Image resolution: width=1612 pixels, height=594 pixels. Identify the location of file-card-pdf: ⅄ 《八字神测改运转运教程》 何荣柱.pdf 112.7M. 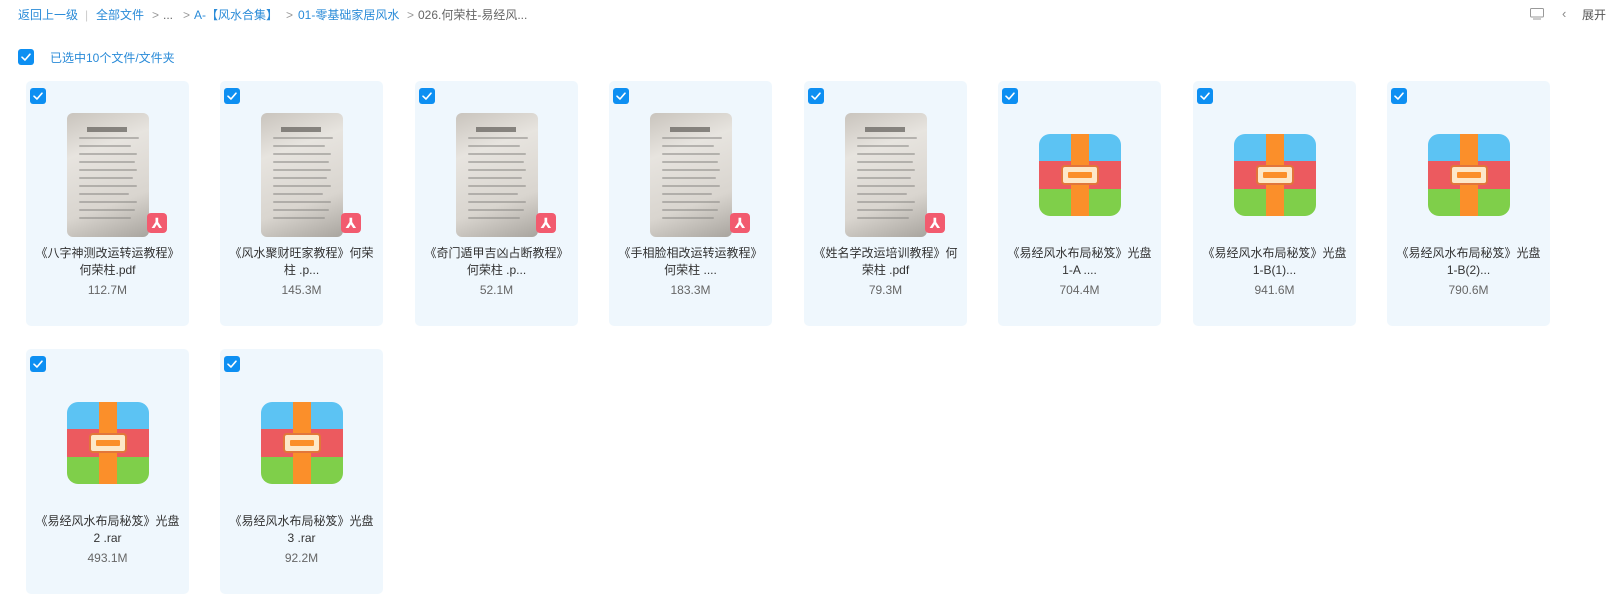
(107, 203).